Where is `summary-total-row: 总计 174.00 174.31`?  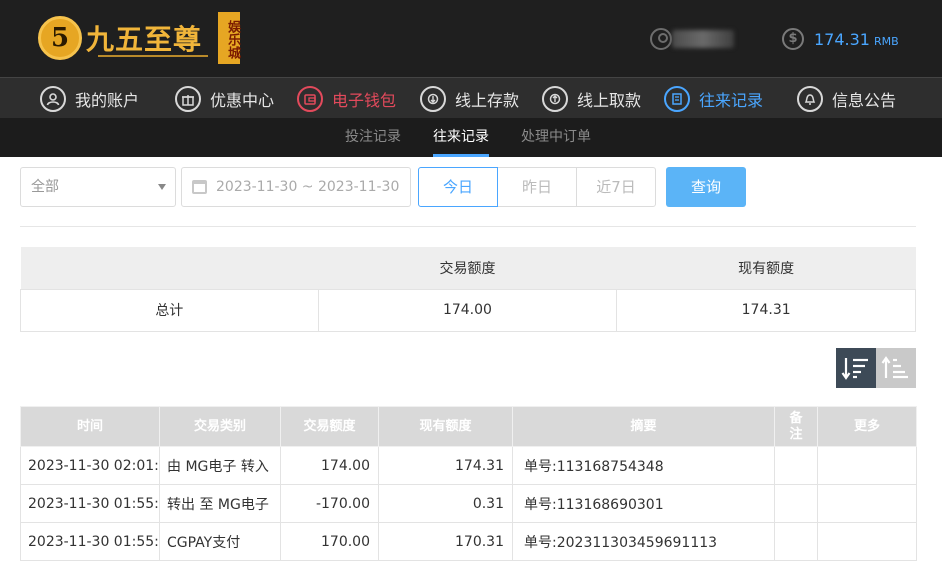
summary-total-row: 总计 174.00 174.31 is located at coordinates (468, 310).